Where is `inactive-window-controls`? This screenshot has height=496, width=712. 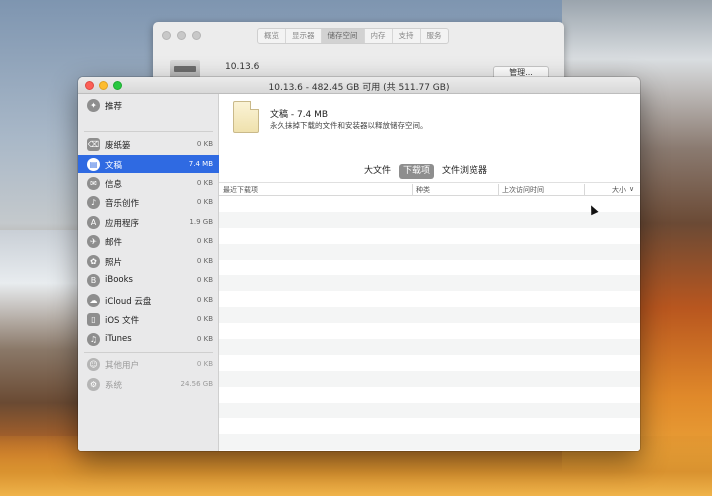 inactive-window-controls is located at coordinates (181, 35).